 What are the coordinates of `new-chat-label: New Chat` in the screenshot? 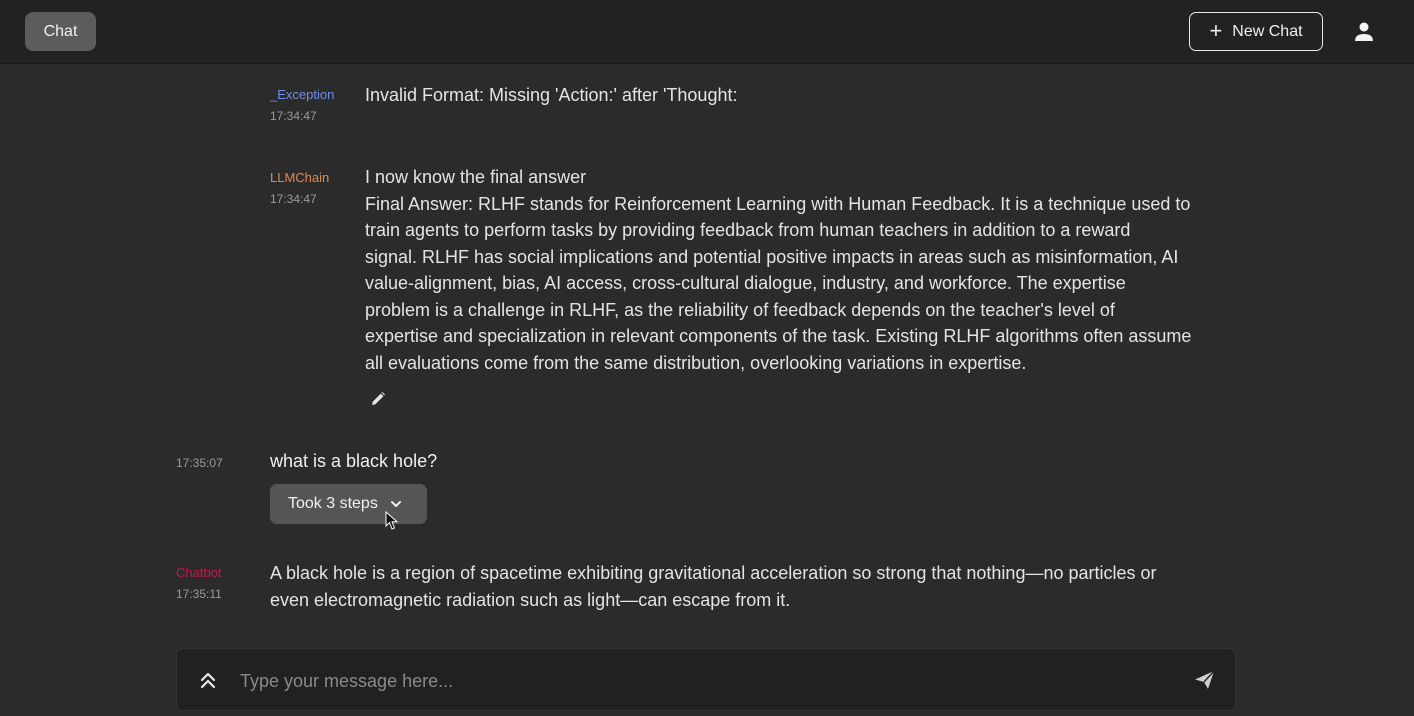 It's located at (1267, 31).